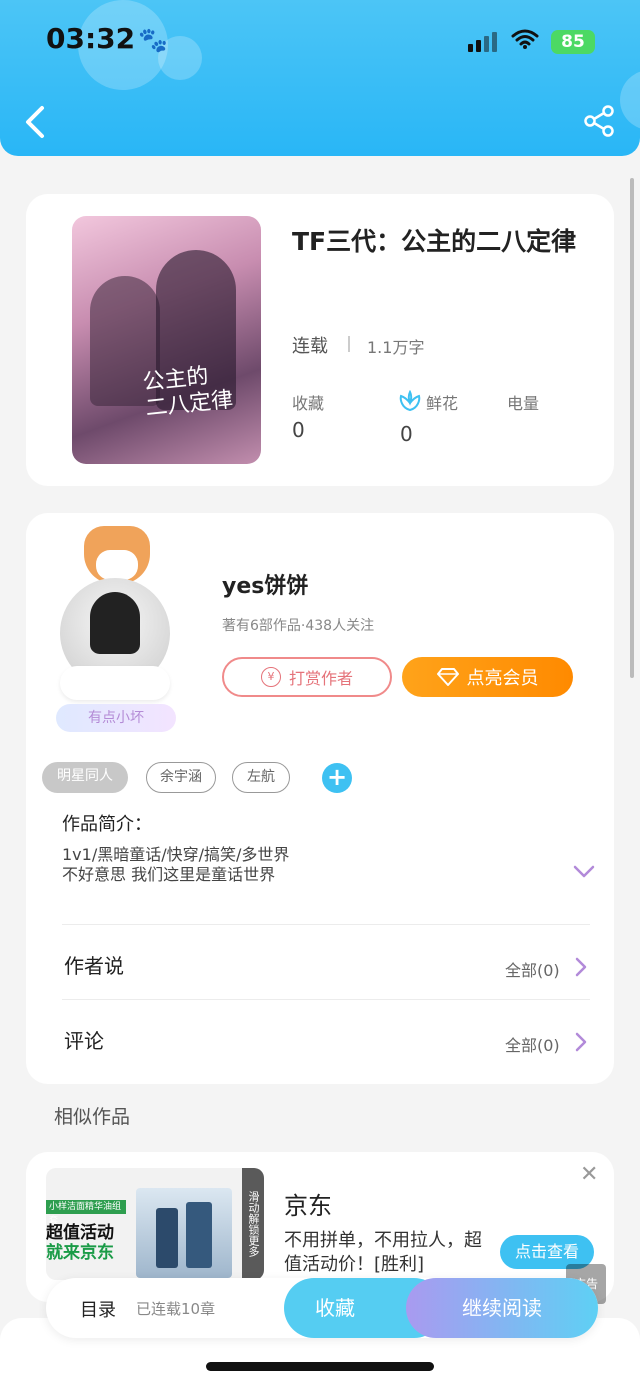  I want to click on home-indicator, so click(320, 1366).